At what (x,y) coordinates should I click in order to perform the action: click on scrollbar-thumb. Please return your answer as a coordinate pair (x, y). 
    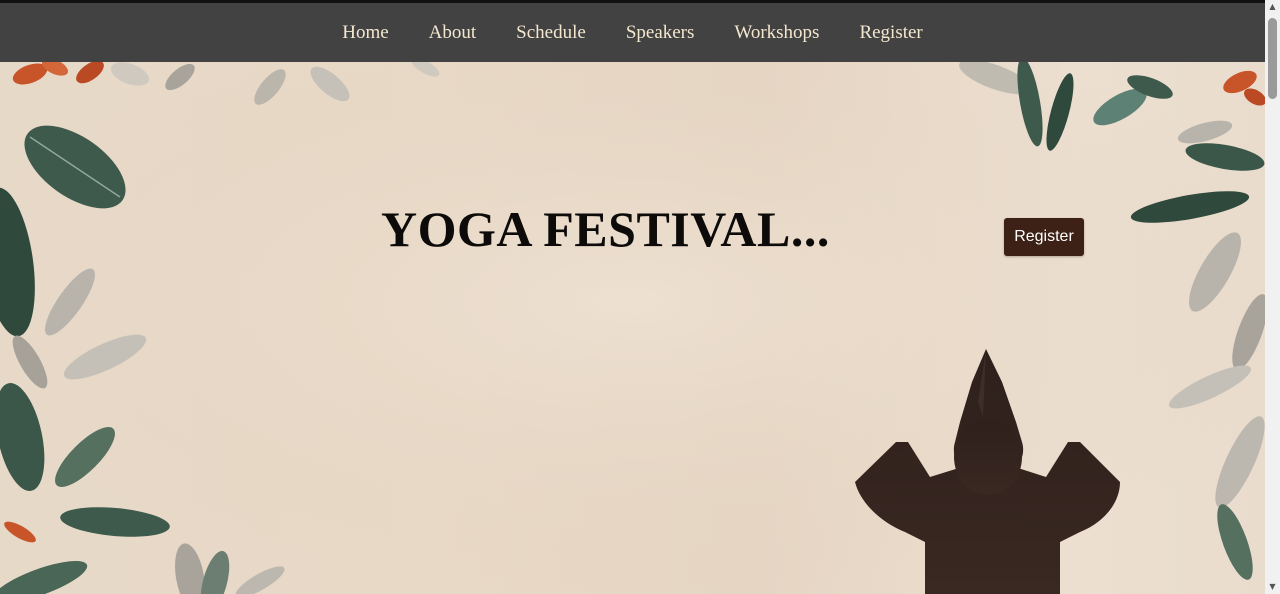
    Looking at the image, I should click on (1272, 58).